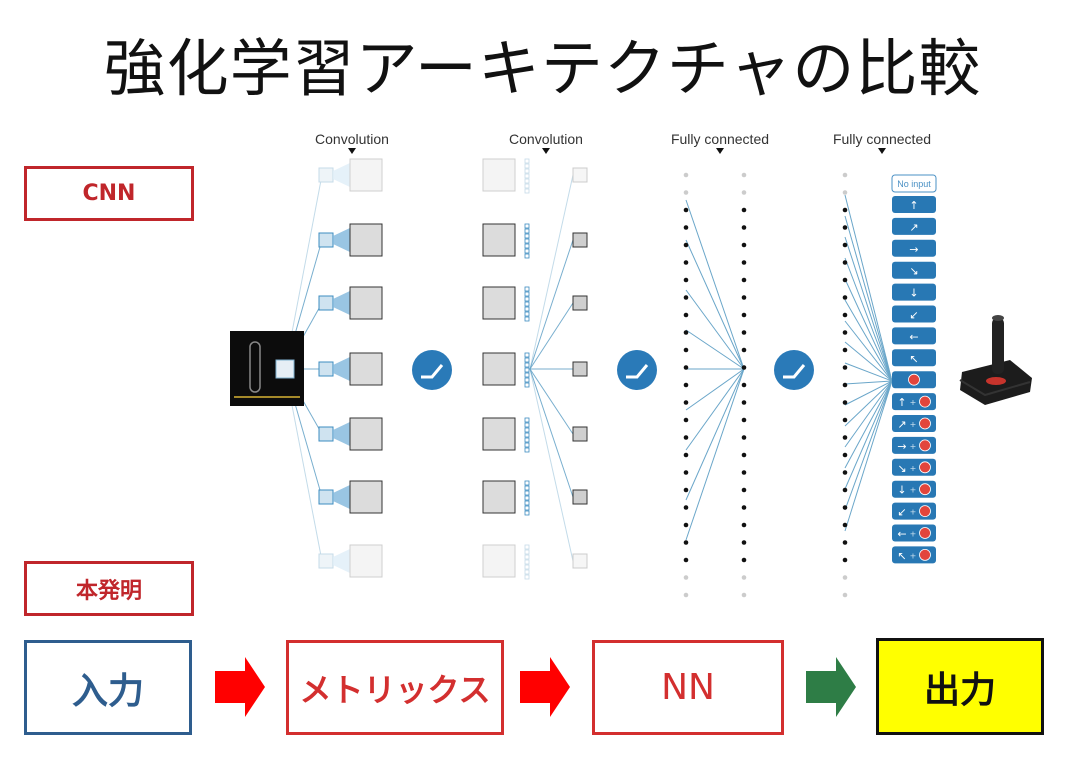  I want to click on game-floor-icon, so click(267, 397).